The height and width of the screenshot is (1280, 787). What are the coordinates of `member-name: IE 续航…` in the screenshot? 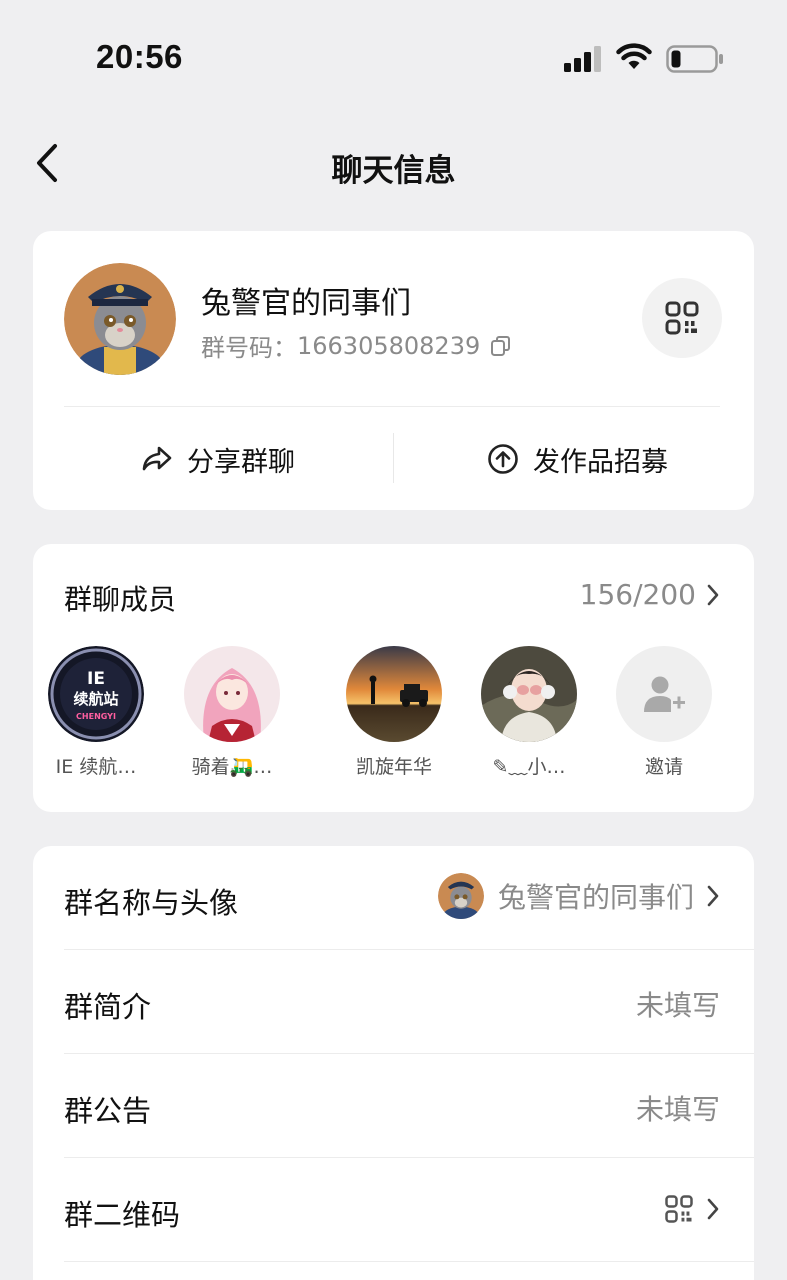 It's located at (96, 767).